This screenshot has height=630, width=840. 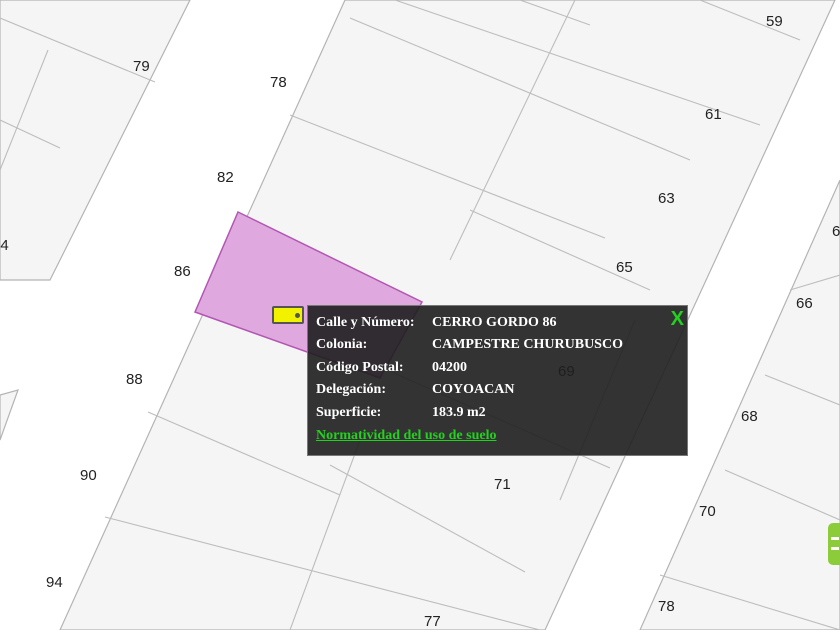 I want to click on lot-number: 54, so click(x=4, y=245).